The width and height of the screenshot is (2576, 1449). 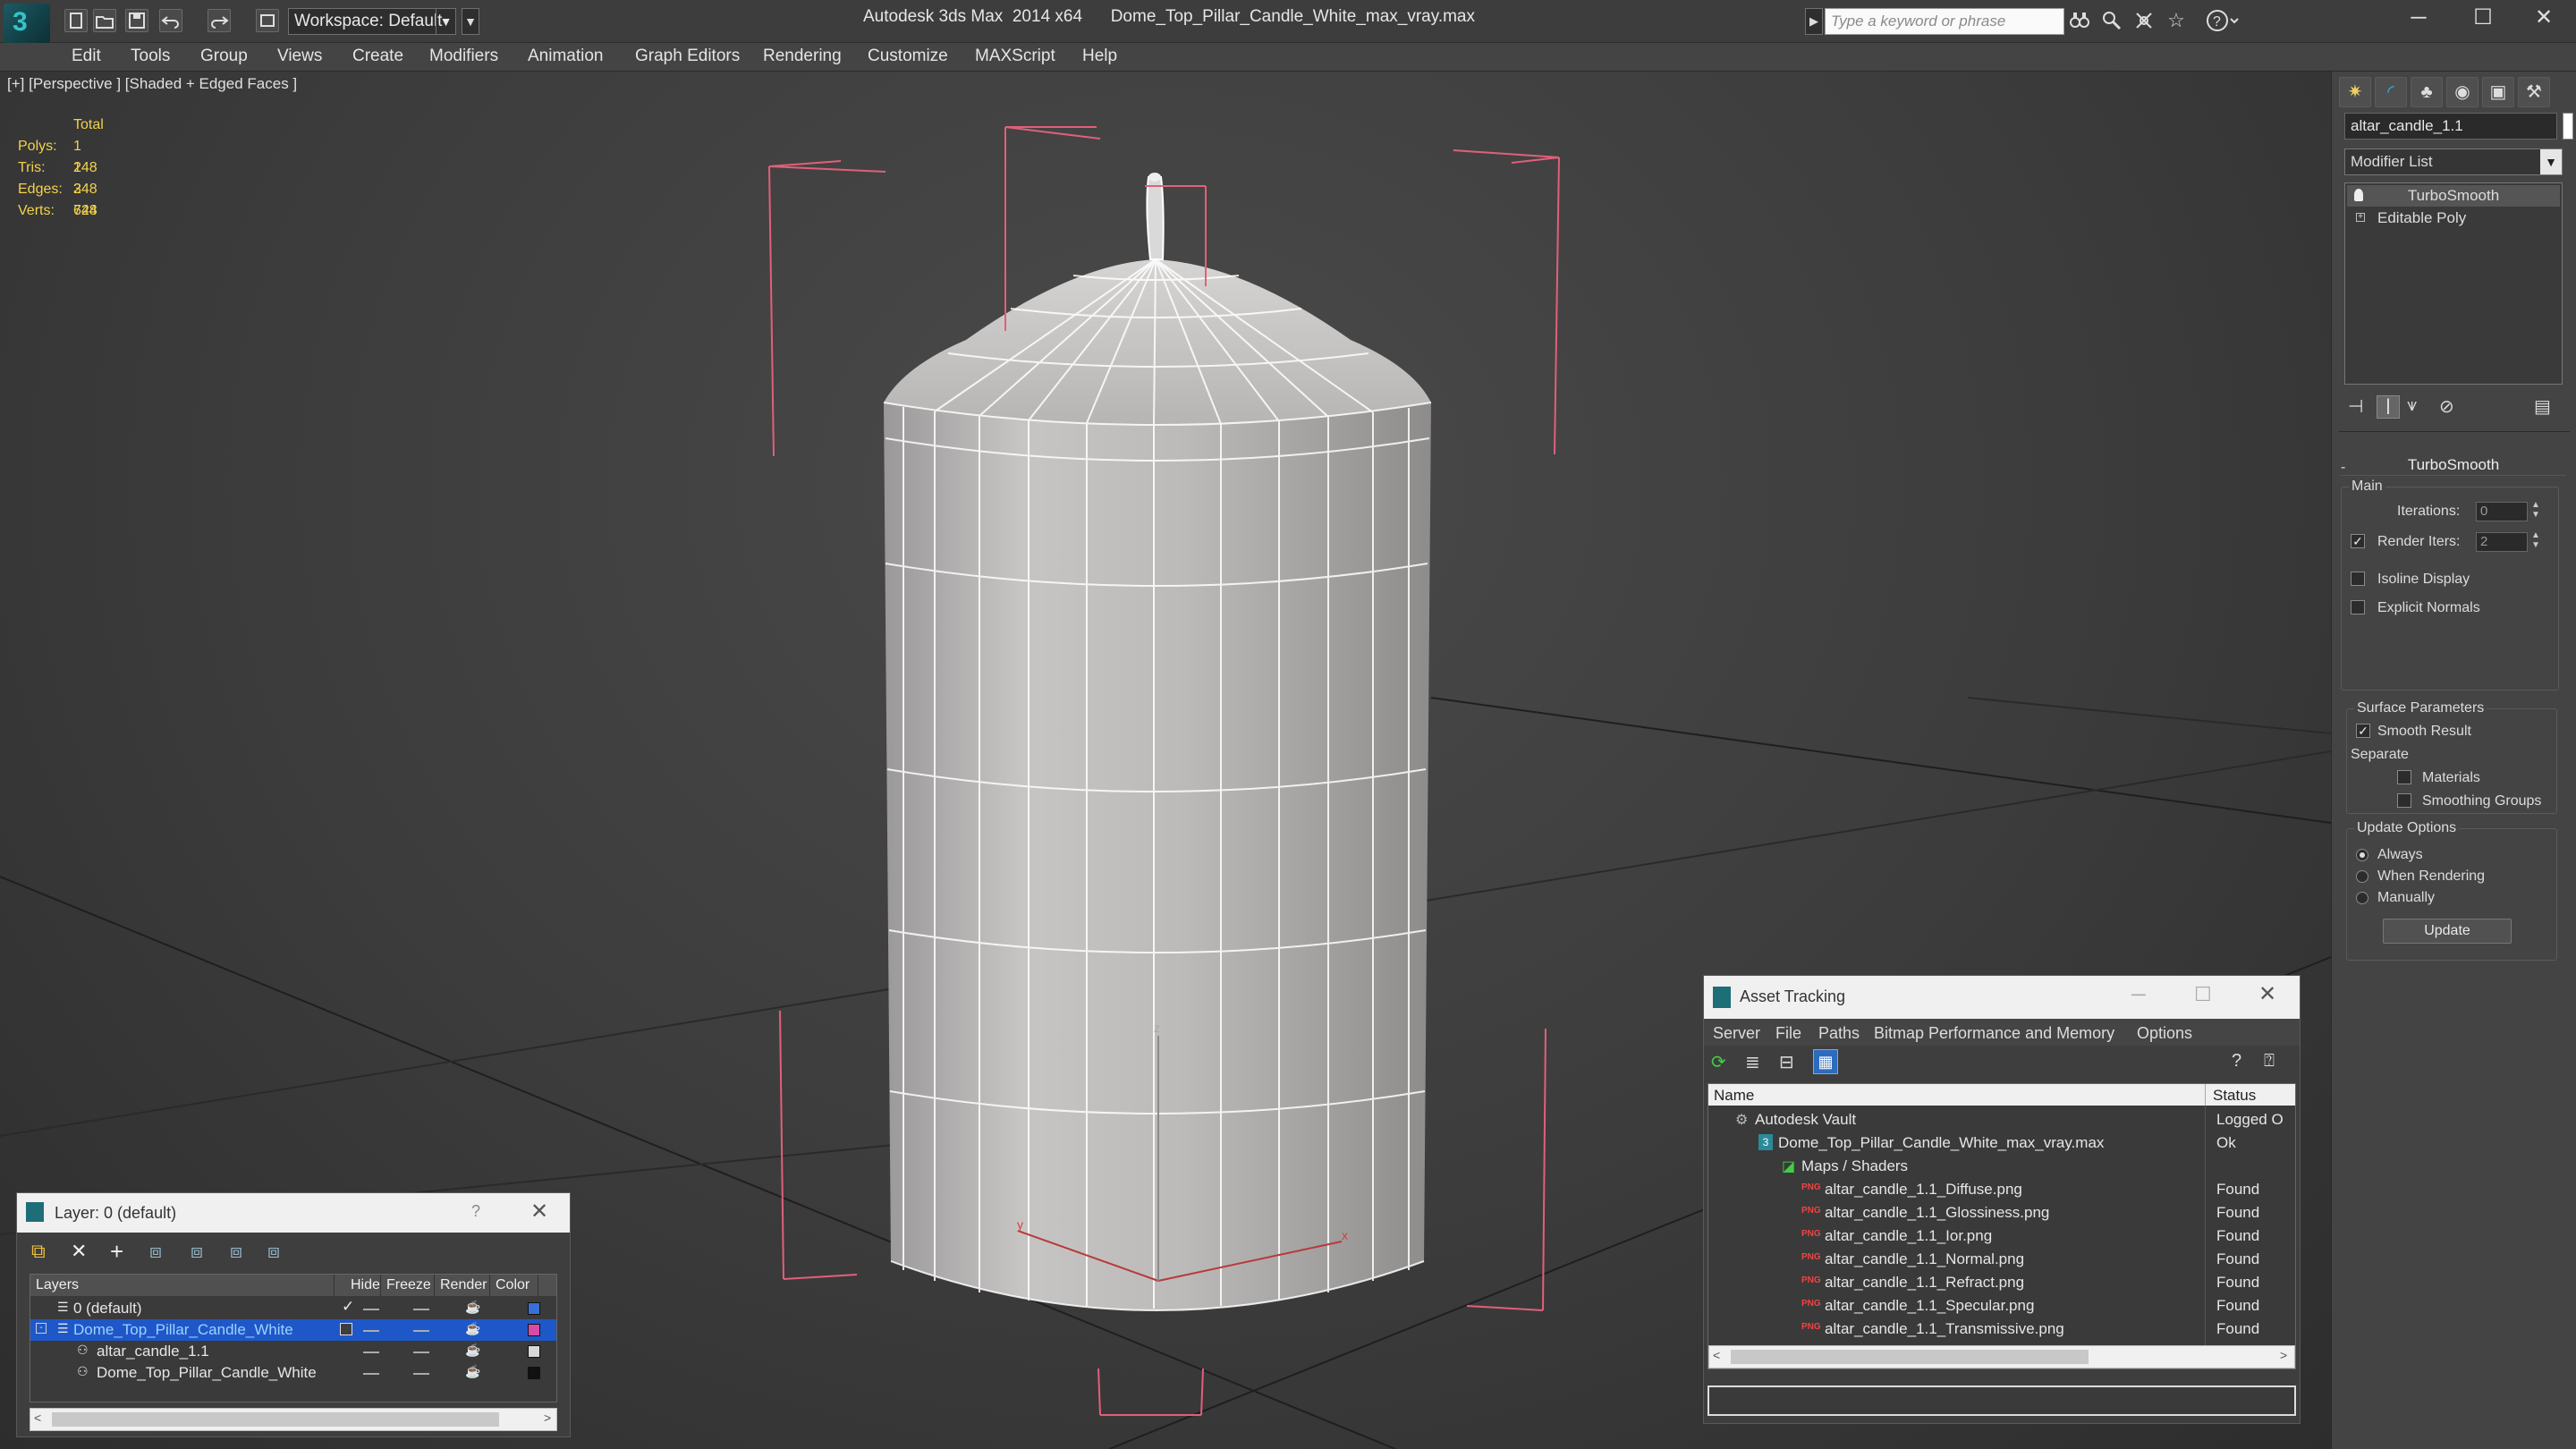 I want to click on context-help-icon: ⍰, so click(x=2269, y=1061).